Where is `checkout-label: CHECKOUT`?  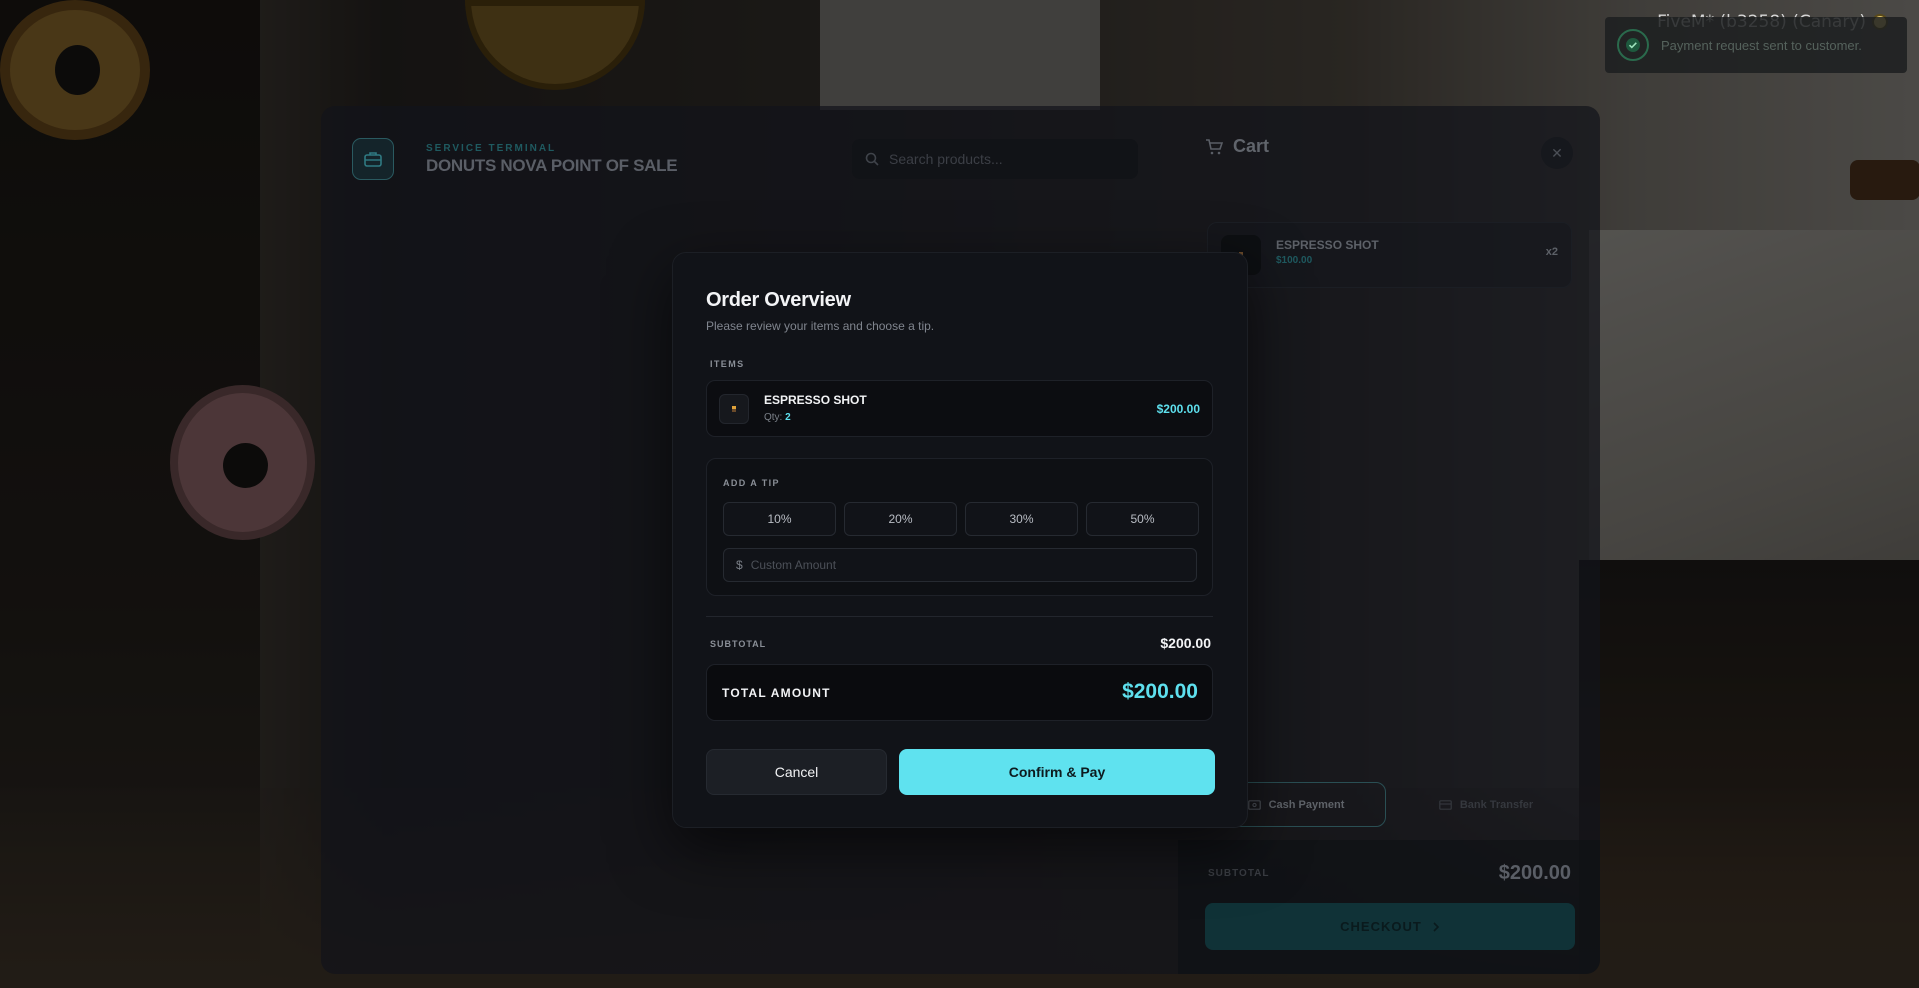 checkout-label: CHECKOUT is located at coordinates (1381, 926).